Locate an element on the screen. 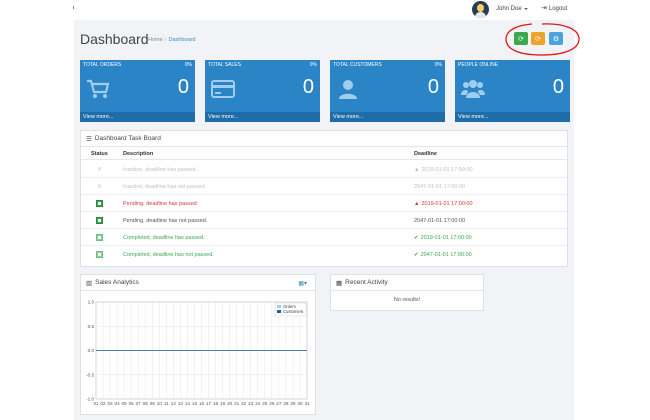 This screenshot has width=650, height=420. column-header-status: Status is located at coordinates (99, 154).